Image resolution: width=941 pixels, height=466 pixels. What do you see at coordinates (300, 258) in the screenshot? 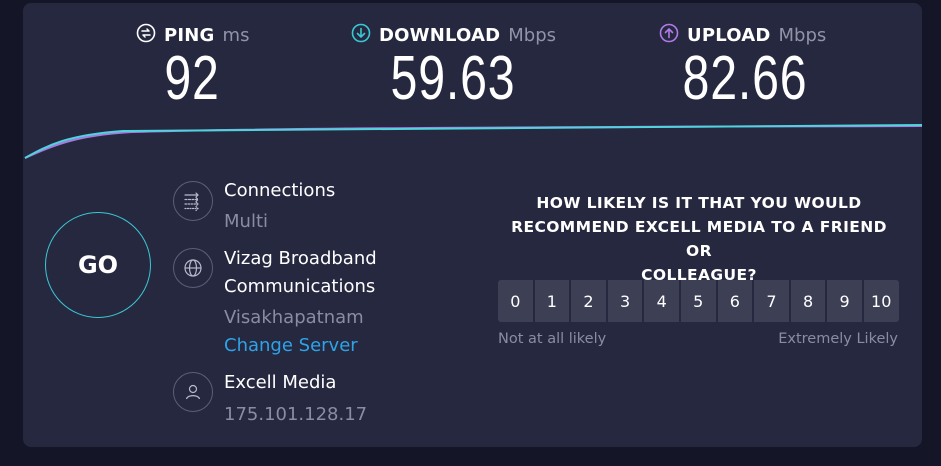
I see `server-name-line1: Vizag Broadband` at bounding box center [300, 258].